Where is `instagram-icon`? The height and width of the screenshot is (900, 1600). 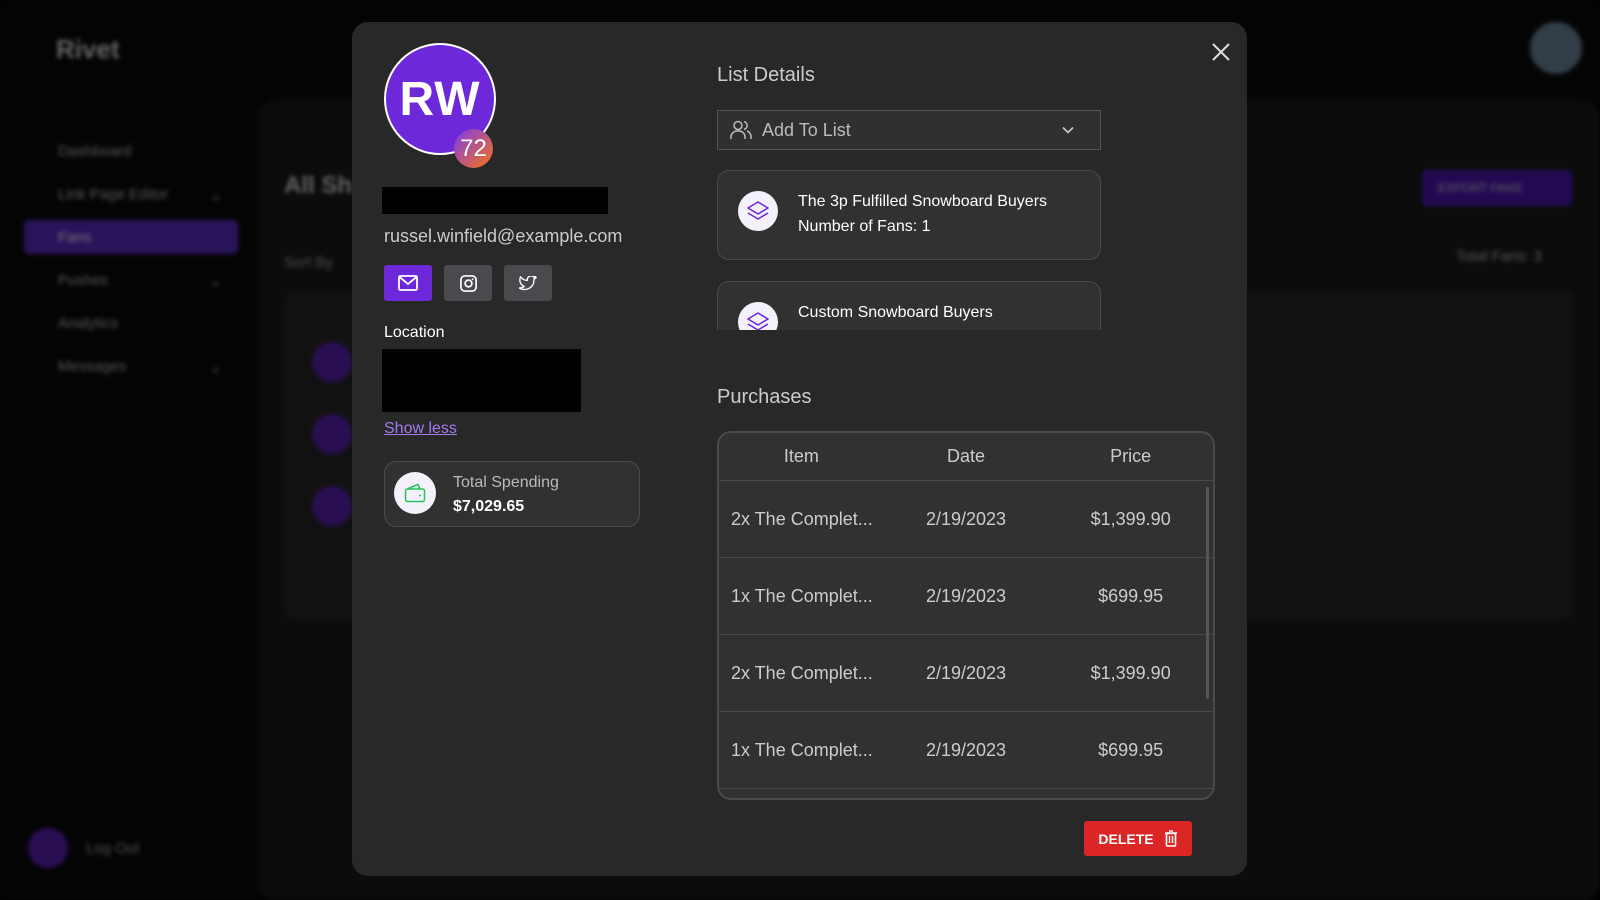
instagram-icon is located at coordinates (468, 283).